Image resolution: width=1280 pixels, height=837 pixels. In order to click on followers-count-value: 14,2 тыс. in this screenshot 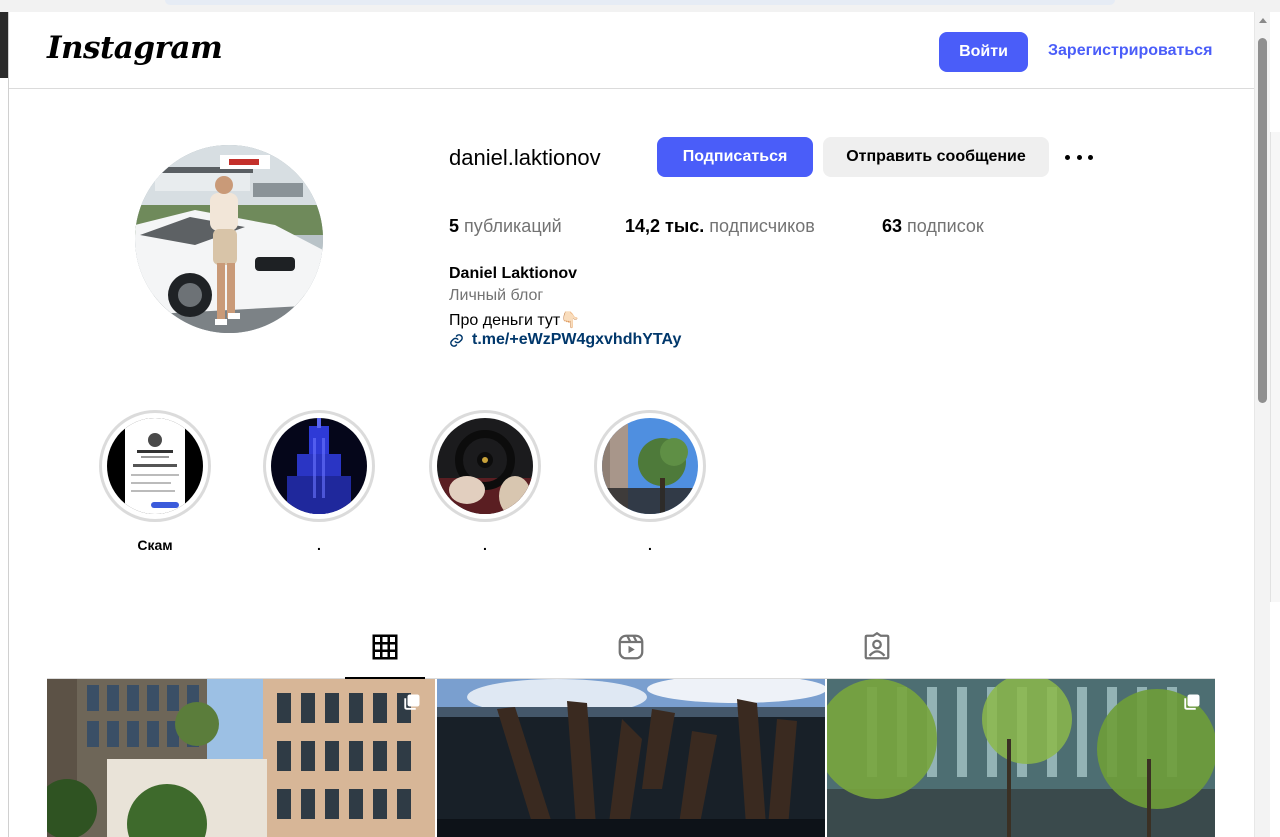, I will do `click(665, 226)`.